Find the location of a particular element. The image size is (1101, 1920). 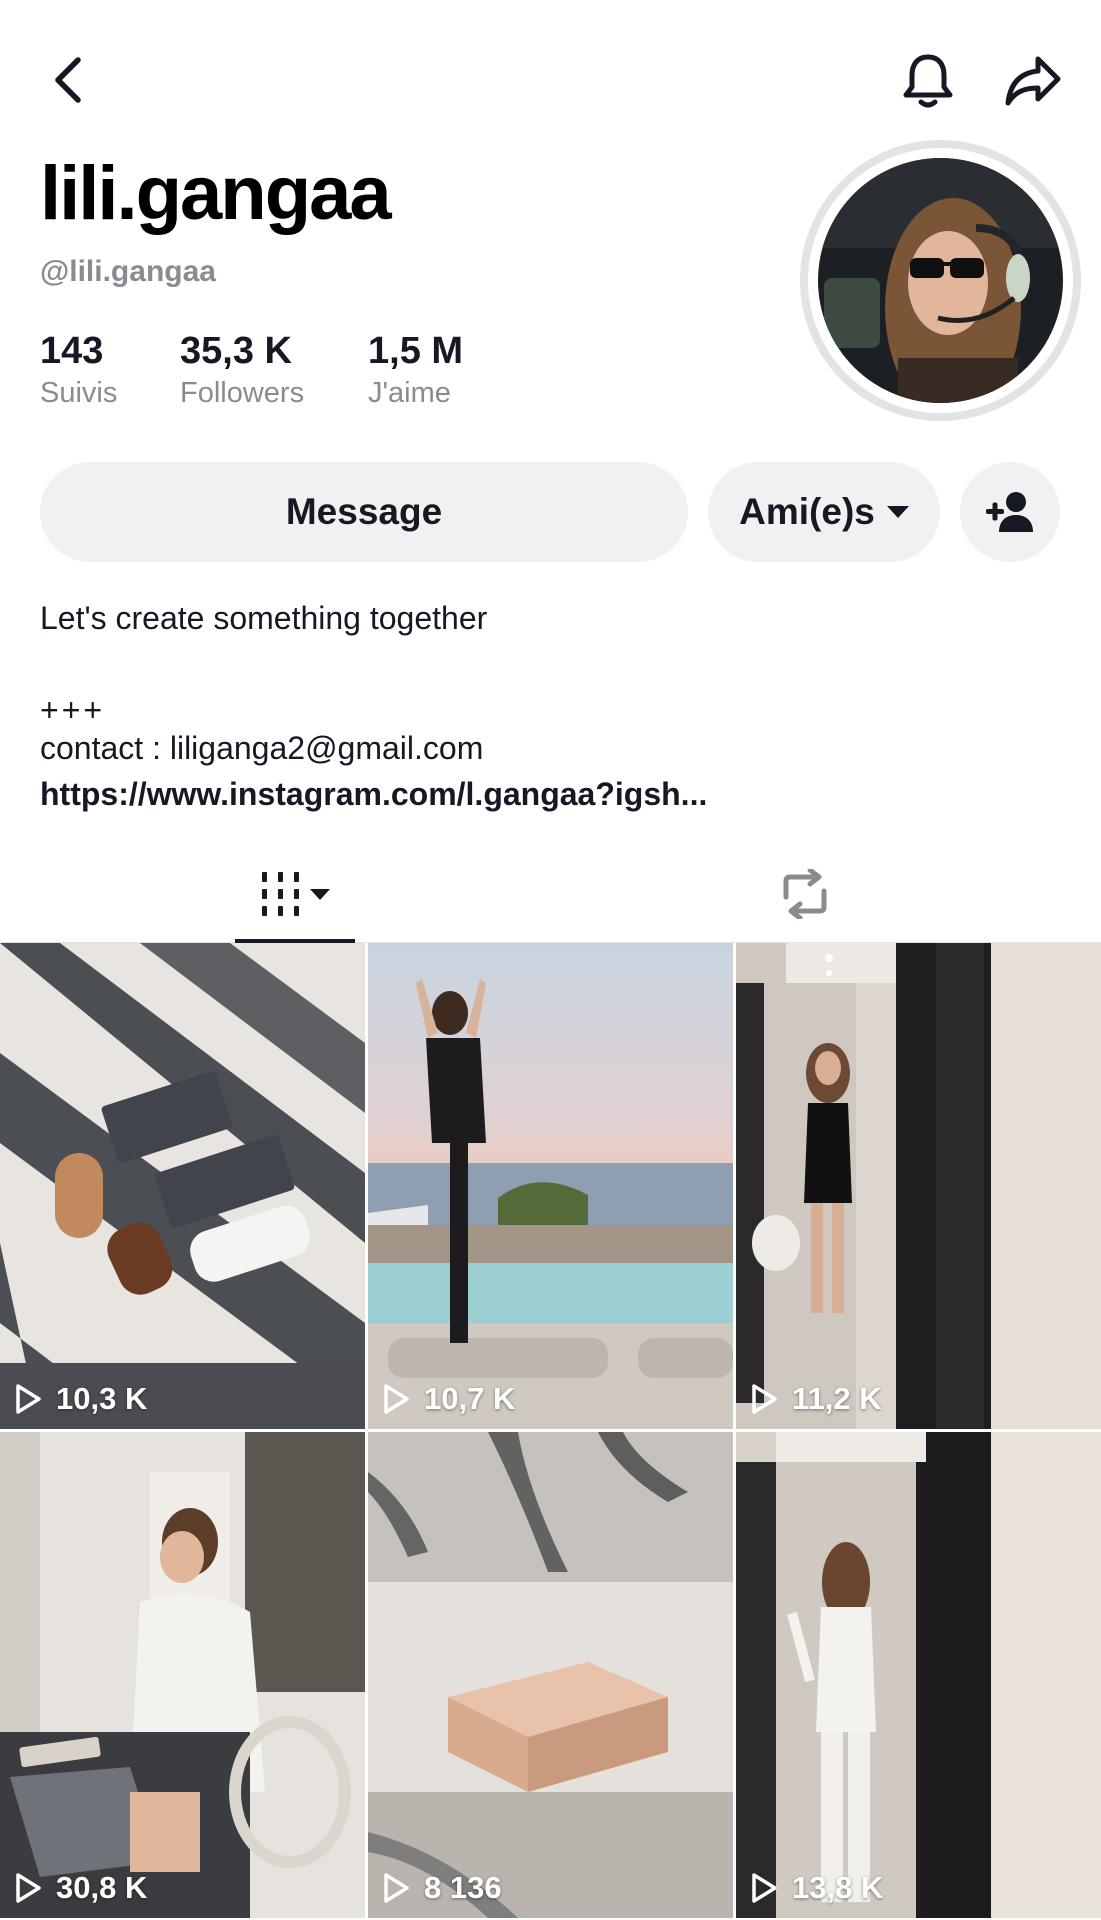

chevron-left-icon is located at coordinates (68, 80).